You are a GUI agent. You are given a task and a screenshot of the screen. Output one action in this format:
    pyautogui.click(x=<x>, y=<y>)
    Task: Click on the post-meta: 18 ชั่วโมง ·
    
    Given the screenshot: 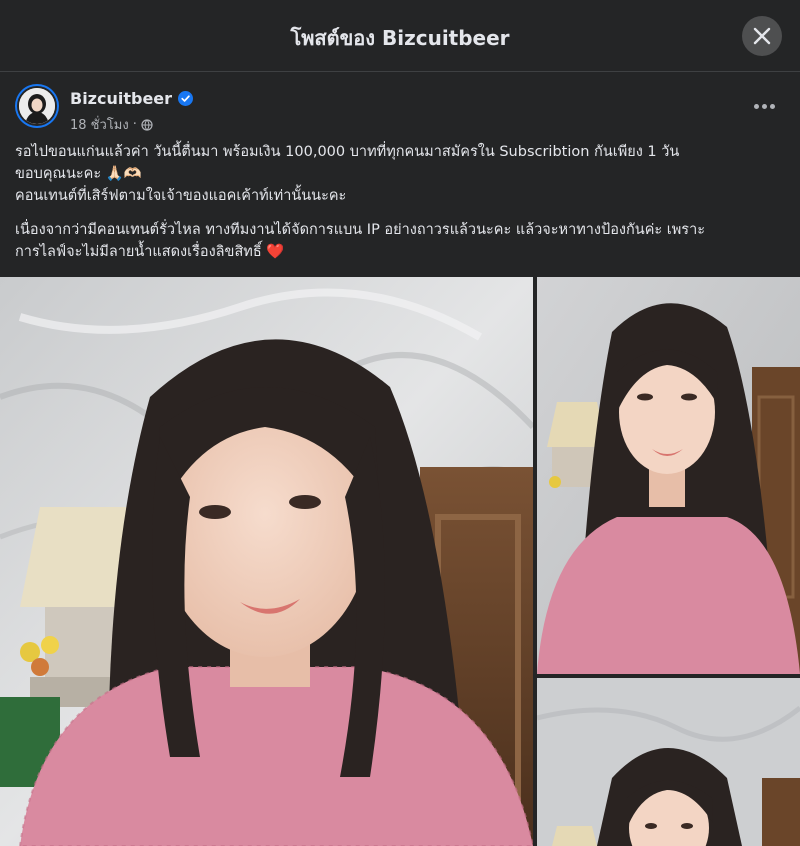 What is the action you would take?
    pyautogui.click(x=111, y=124)
    